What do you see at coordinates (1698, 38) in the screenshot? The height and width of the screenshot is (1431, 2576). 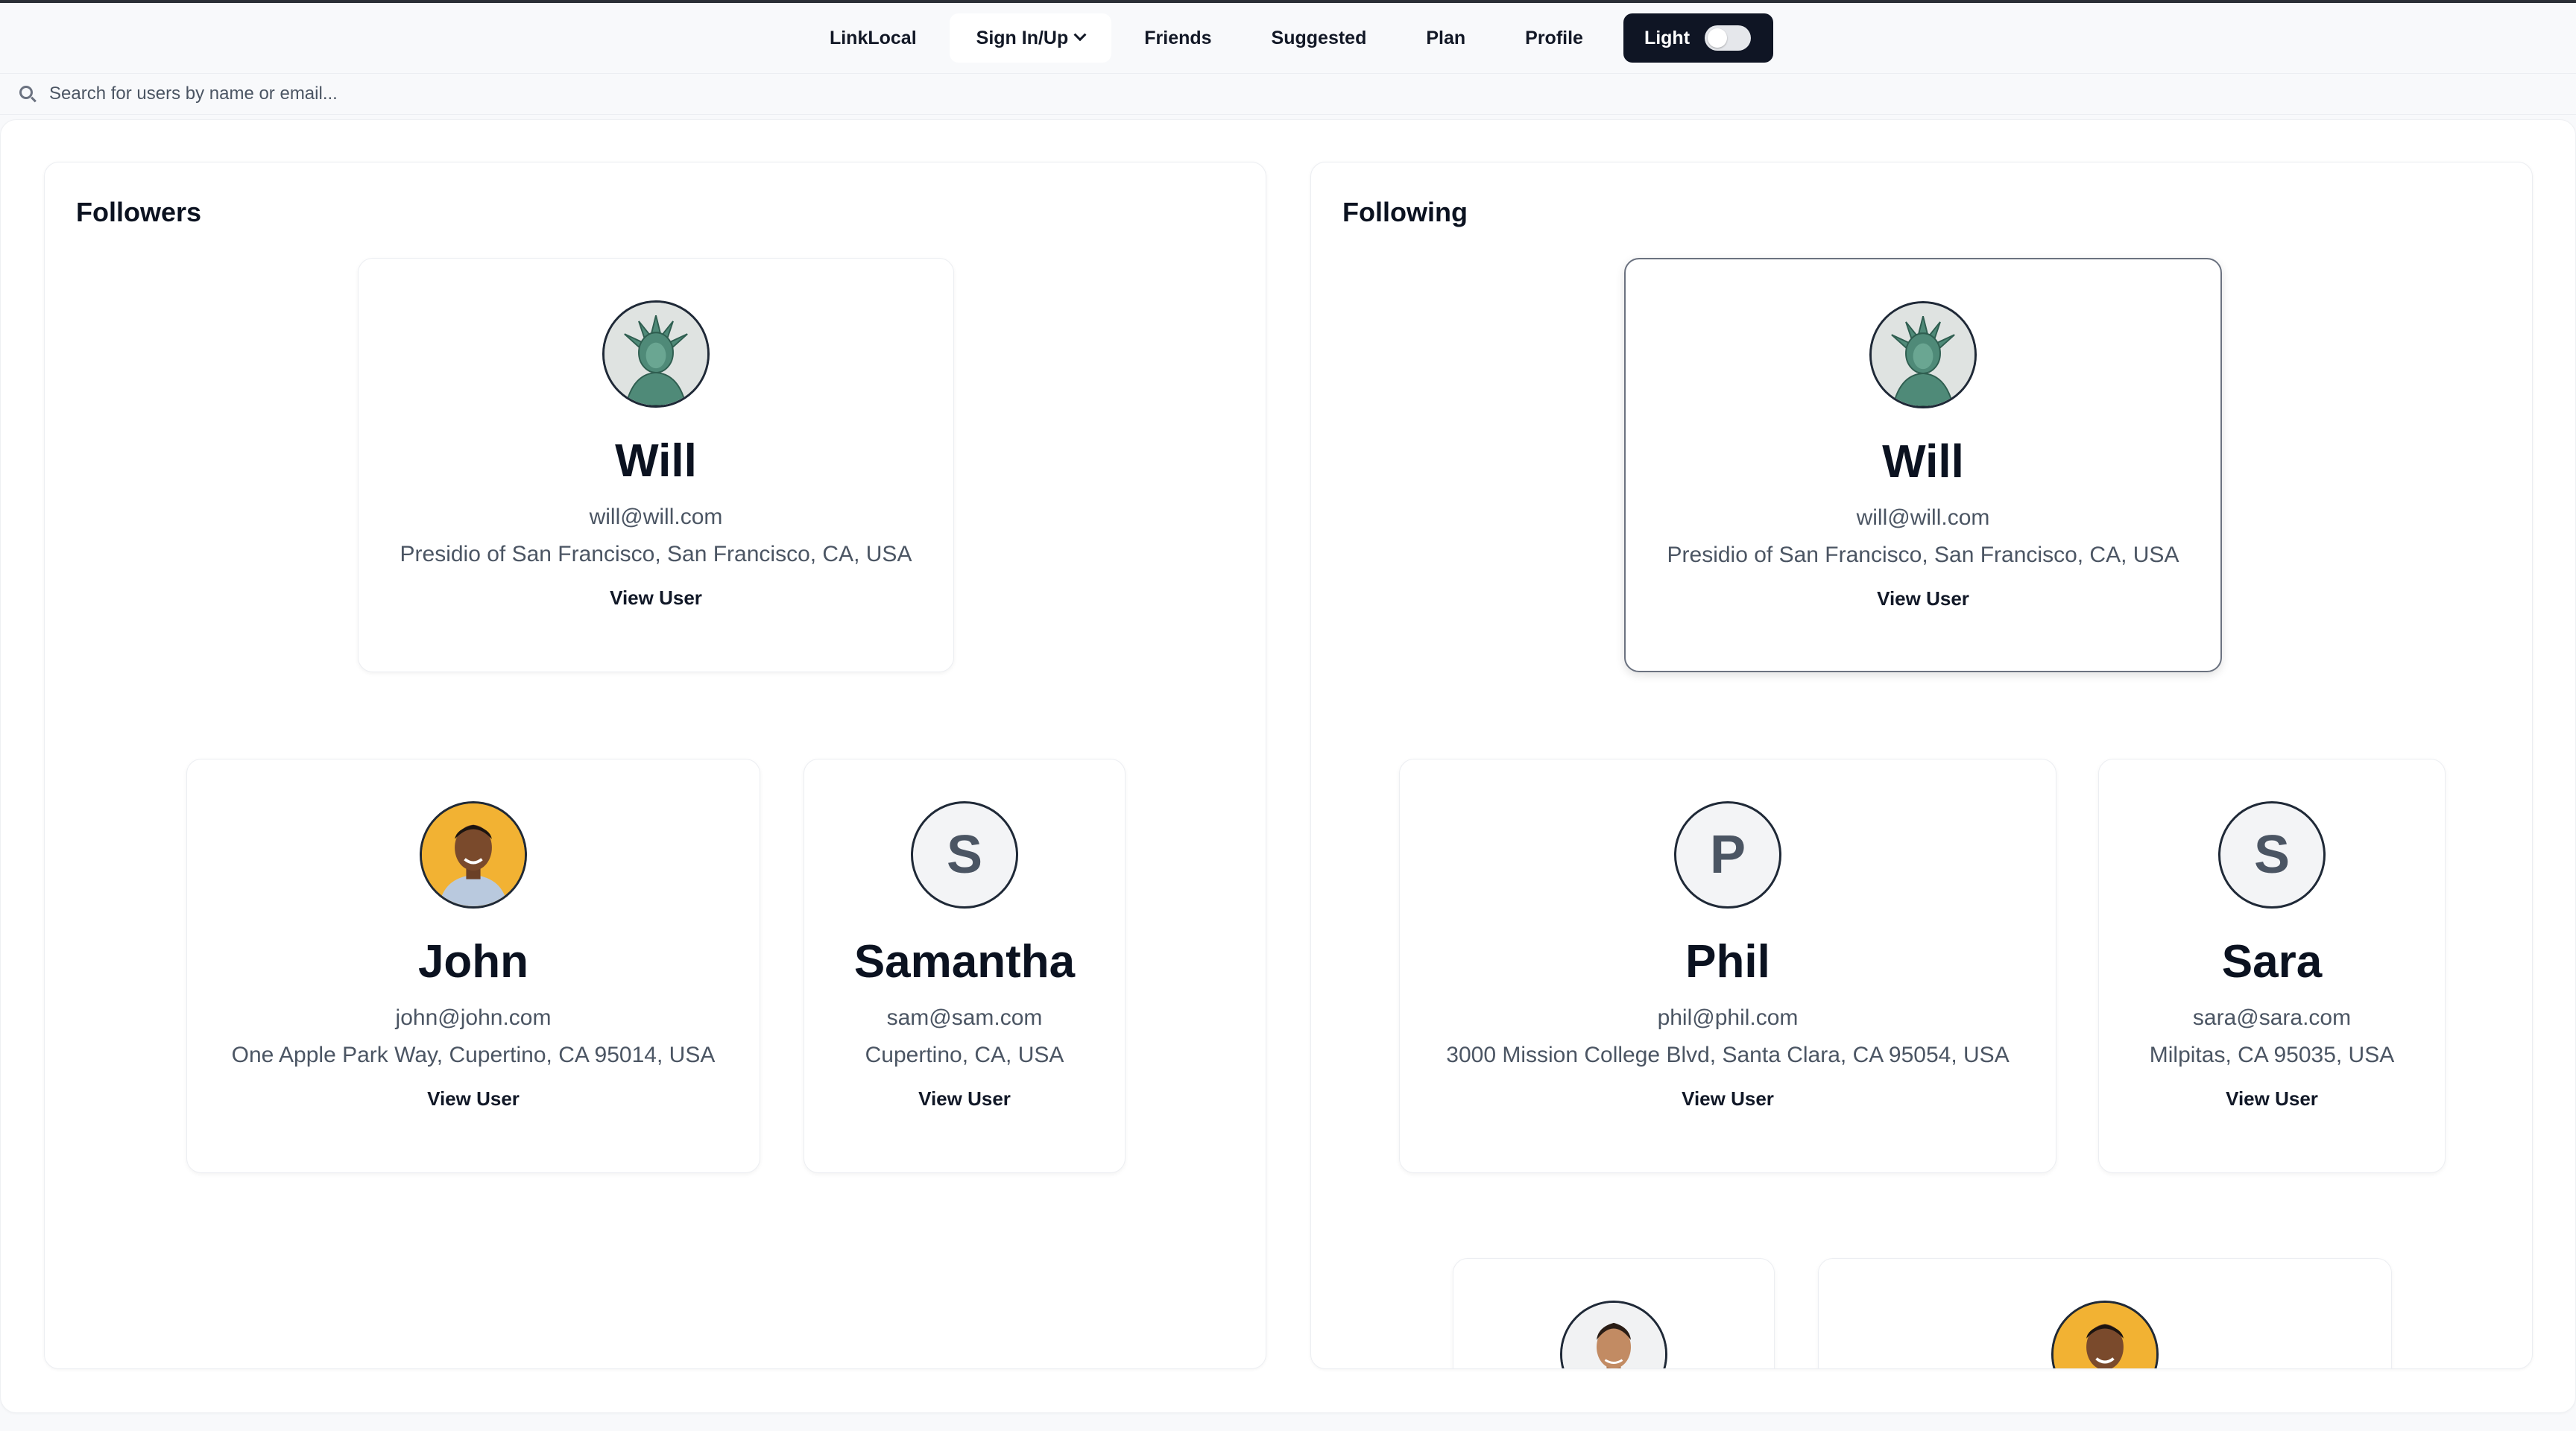 I see `theme-toggle: Light` at bounding box center [1698, 38].